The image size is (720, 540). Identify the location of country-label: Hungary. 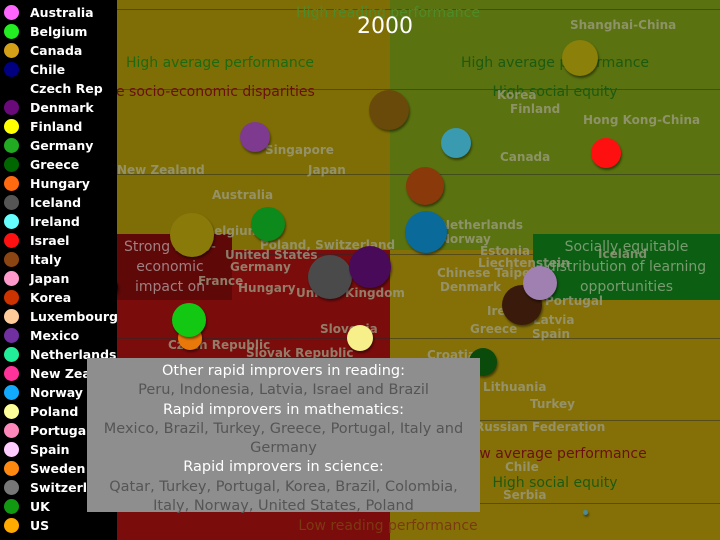
(267, 288).